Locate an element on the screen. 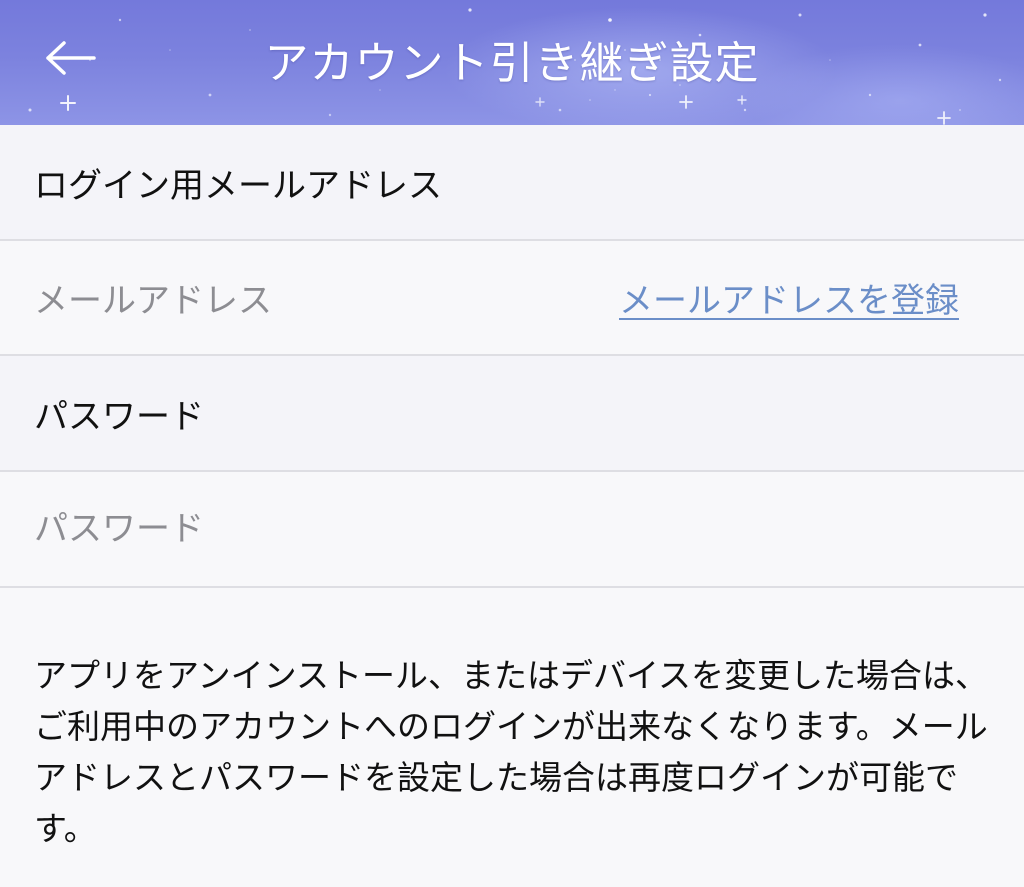 The height and width of the screenshot is (887, 1024). password-section-label: パスワード is located at coordinates (119, 416).